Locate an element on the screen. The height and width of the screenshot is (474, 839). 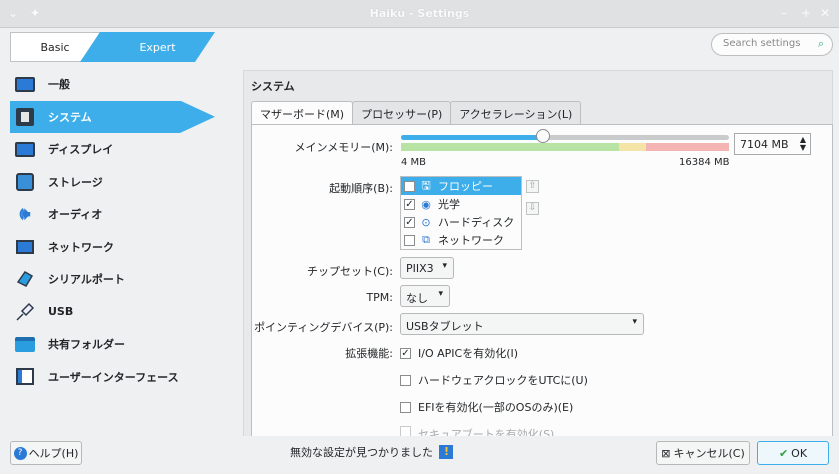
window-title: Haiku - Settings is located at coordinates (419, 13).